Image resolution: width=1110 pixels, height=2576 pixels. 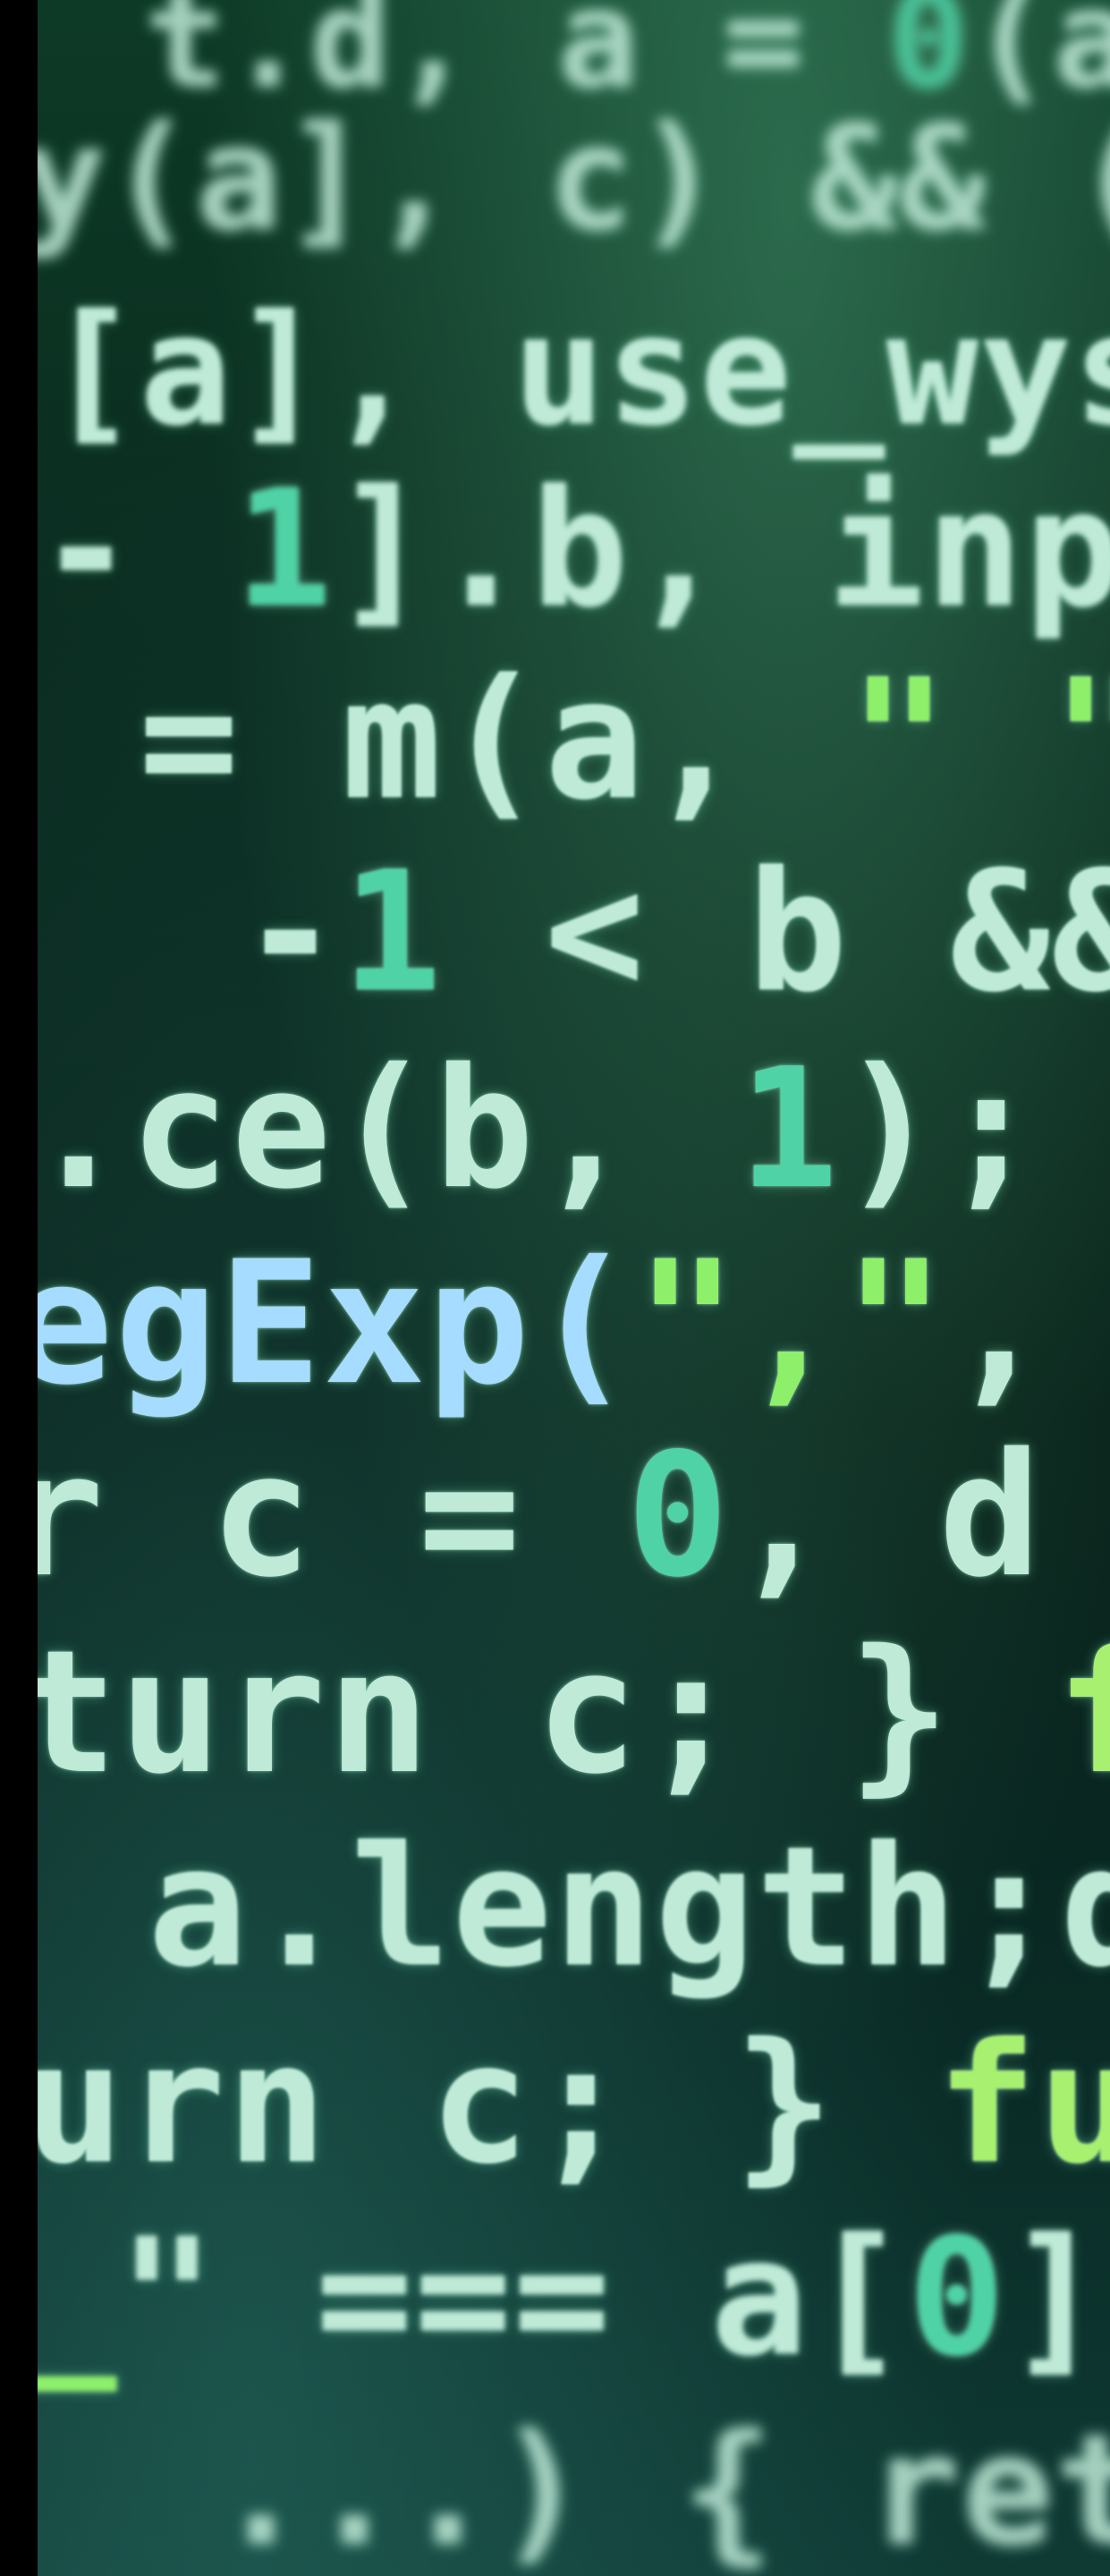 What do you see at coordinates (999, 1323) in the screenshot?
I see `code-token: ,` at bounding box center [999, 1323].